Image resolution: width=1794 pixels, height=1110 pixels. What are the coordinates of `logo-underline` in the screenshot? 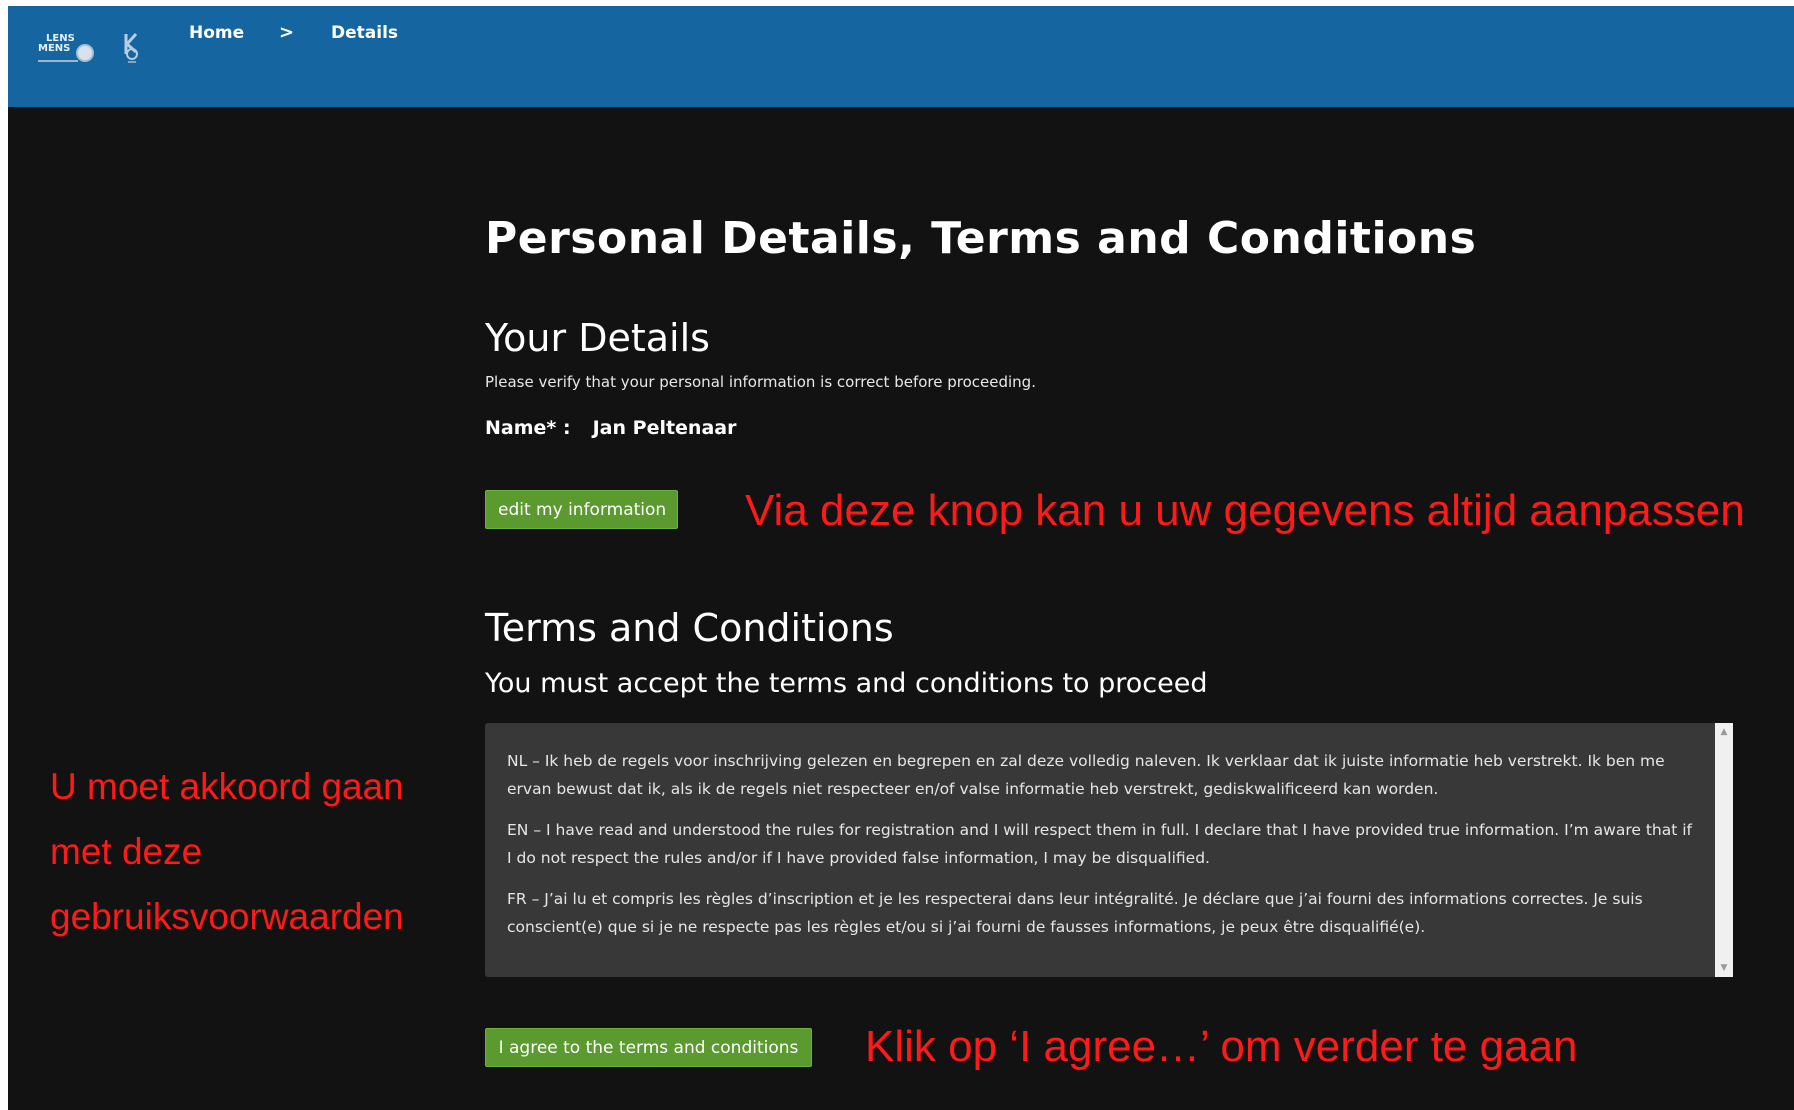 It's located at (58, 61).